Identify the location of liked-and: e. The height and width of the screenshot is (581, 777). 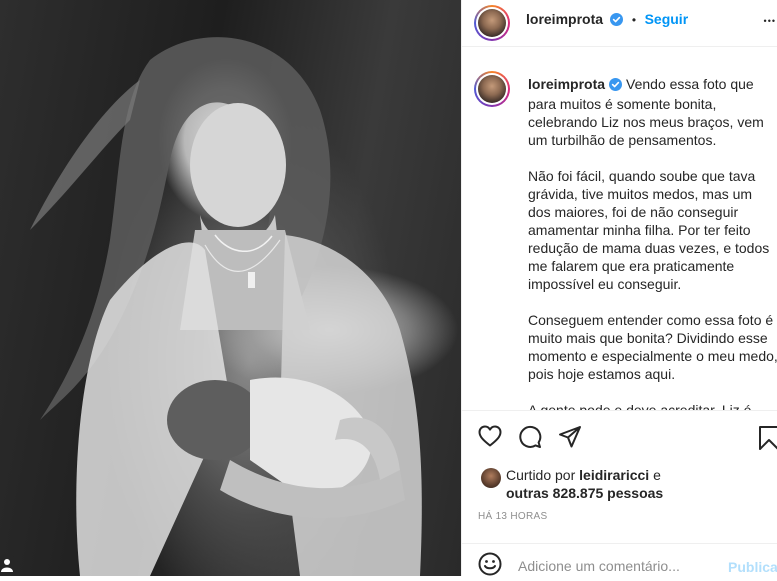
(657, 475).